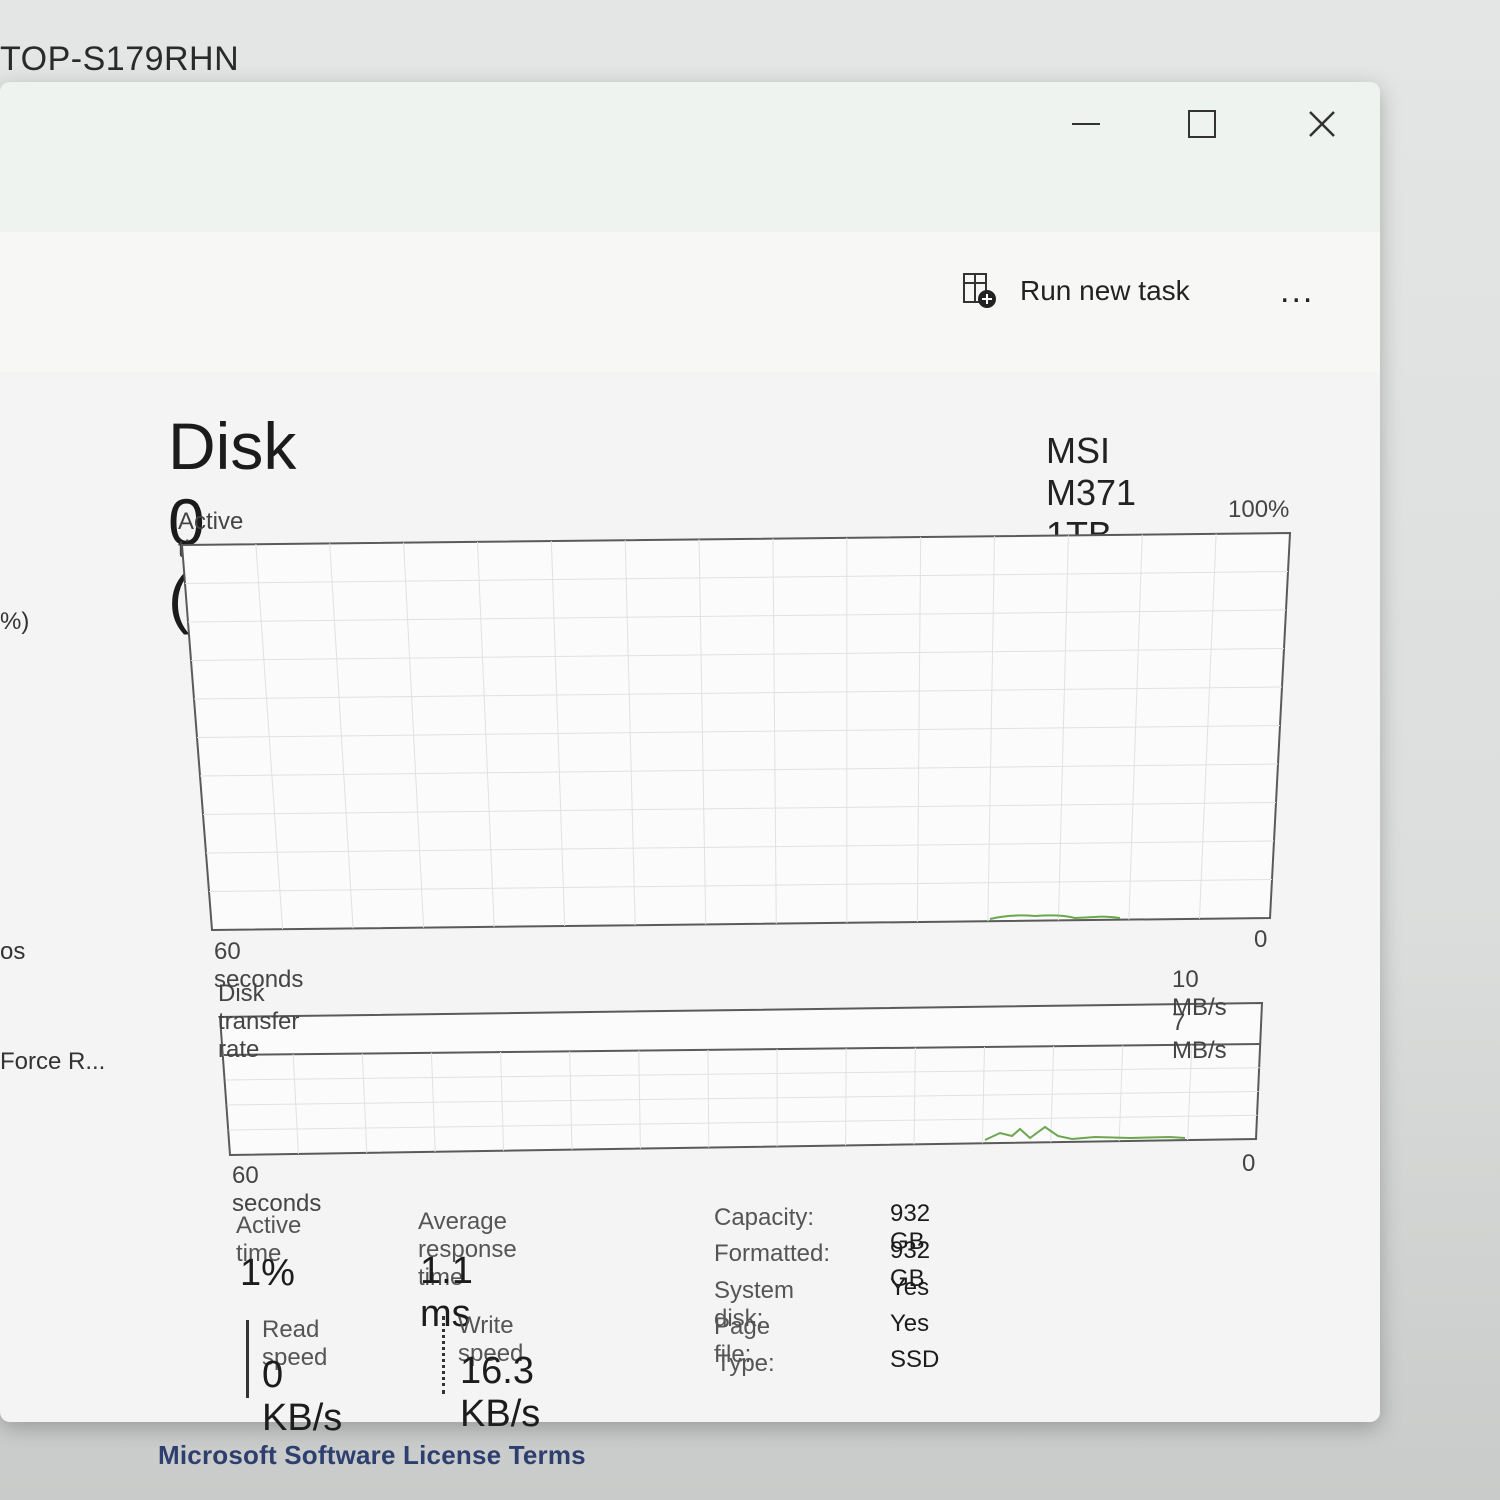 The image size is (1500, 1500). Describe the element at coordinates (247, 1359) in the screenshot. I see `read-speed-indicator` at that location.